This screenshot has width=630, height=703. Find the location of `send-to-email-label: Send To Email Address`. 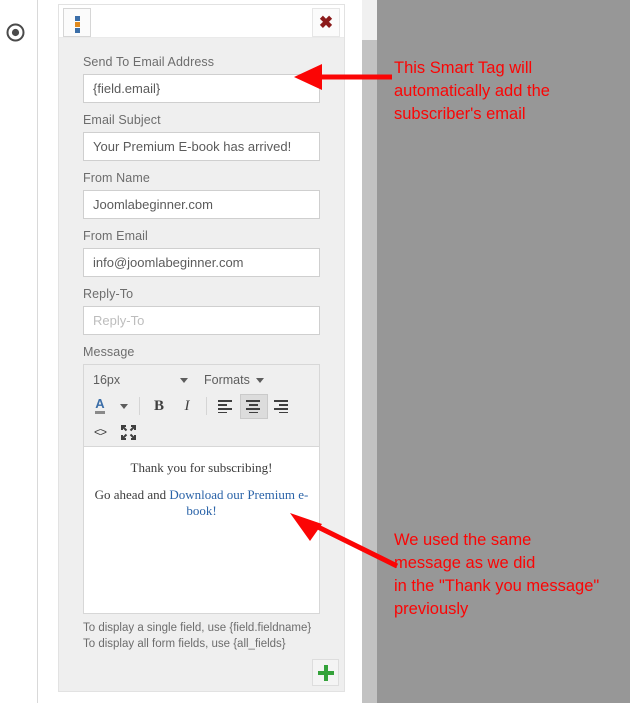

send-to-email-label: Send To Email Address is located at coordinates (149, 62).